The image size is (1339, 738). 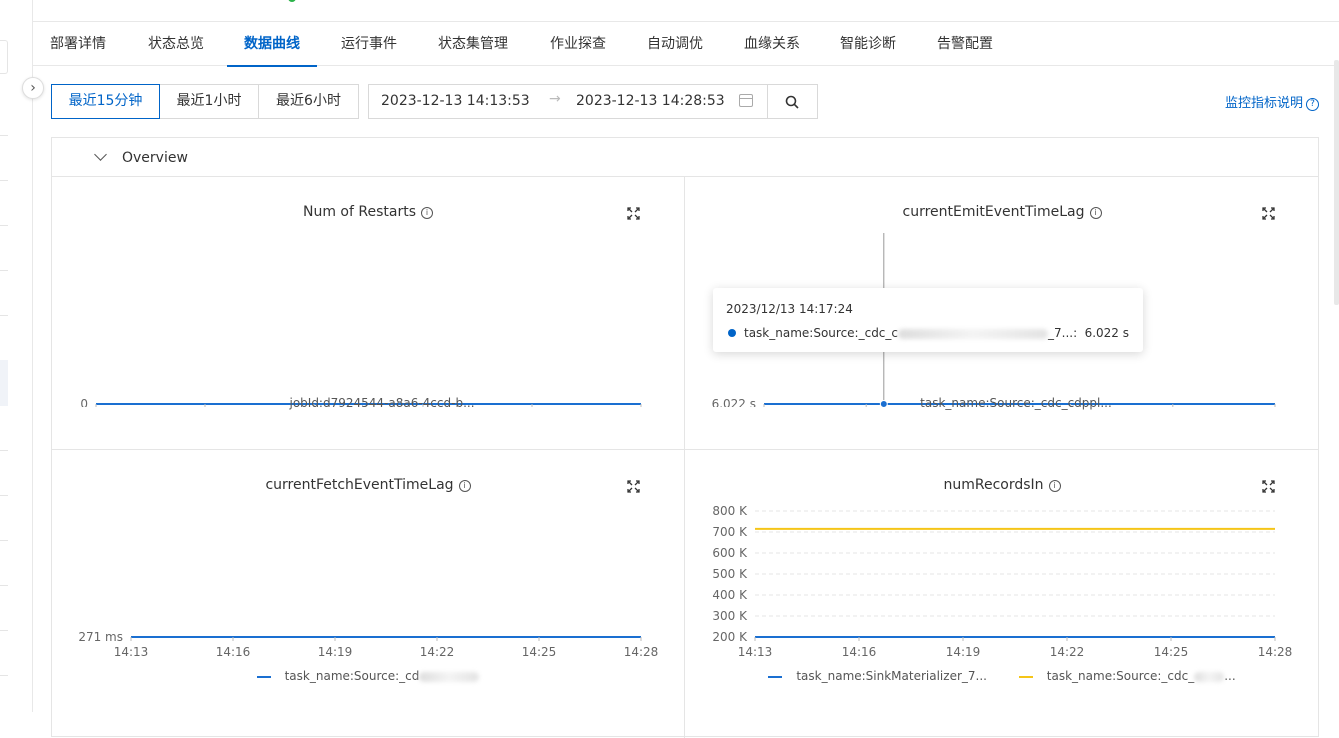 I want to click on tab-run-events: 运行事件, so click(x=369, y=44).